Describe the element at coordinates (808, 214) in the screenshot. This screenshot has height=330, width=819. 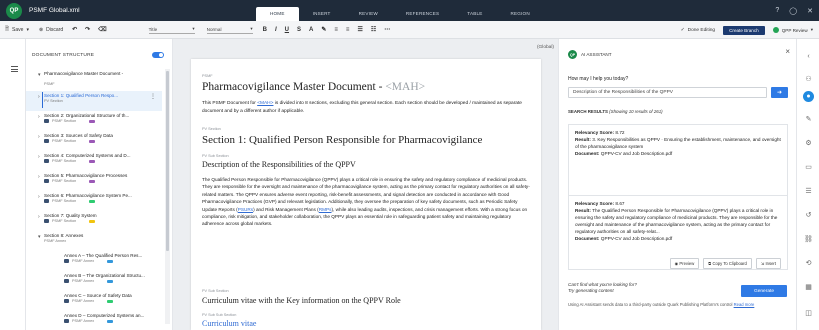
I see `history-icon: ↺` at that location.